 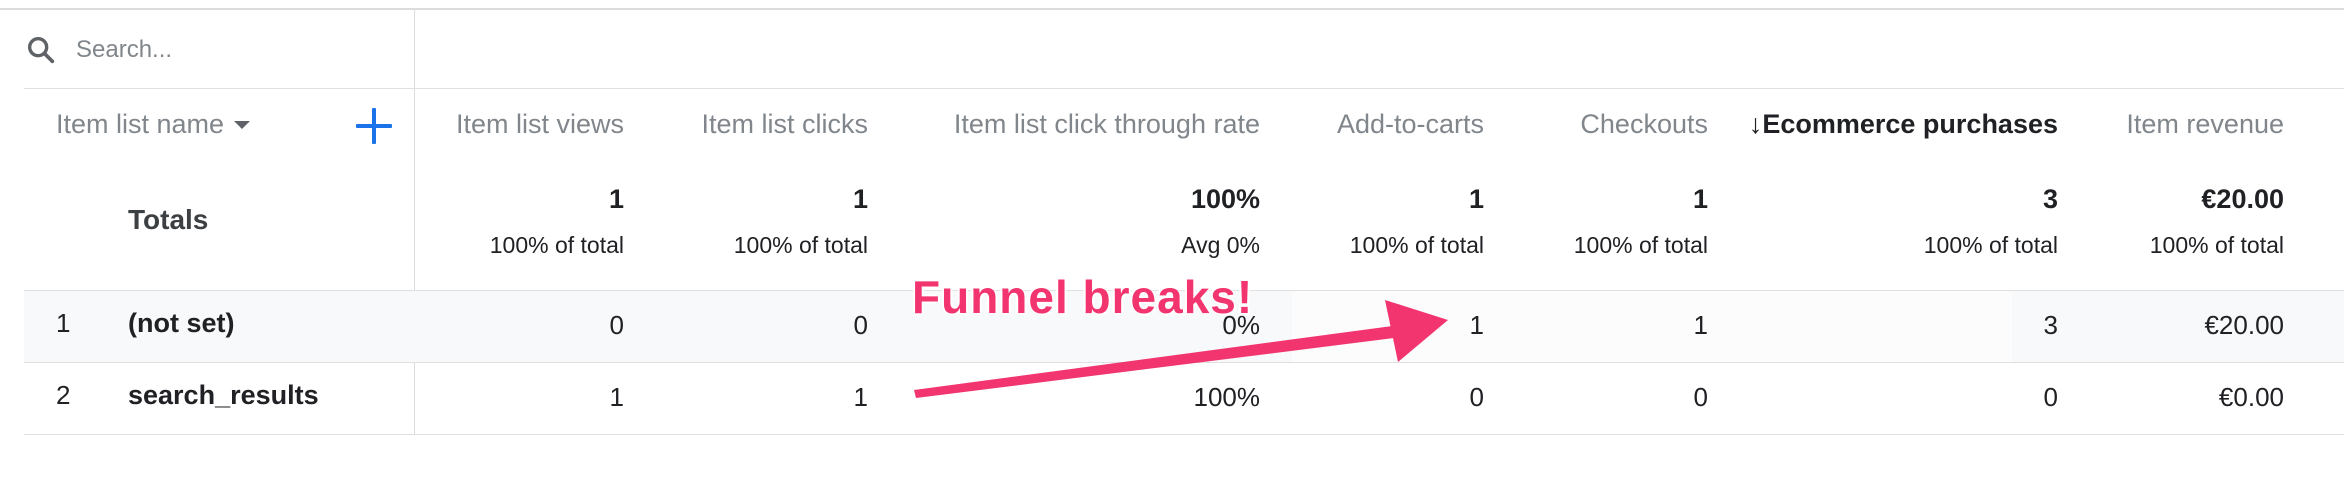 What do you see at coordinates (1107, 124) in the screenshot?
I see `column-header-item-list-ctr: Item list click through rate` at bounding box center [1107, 124].